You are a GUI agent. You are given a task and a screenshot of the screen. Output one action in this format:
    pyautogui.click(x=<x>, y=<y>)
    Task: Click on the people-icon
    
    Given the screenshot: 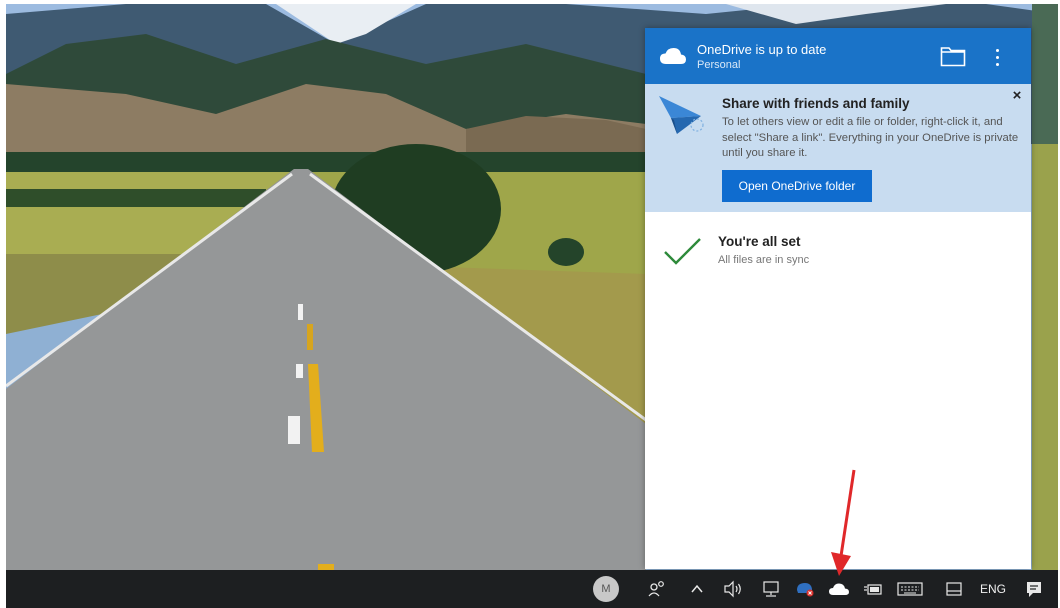 What is the action you would take?
    pyautogui.click(x=657, y=589)
    